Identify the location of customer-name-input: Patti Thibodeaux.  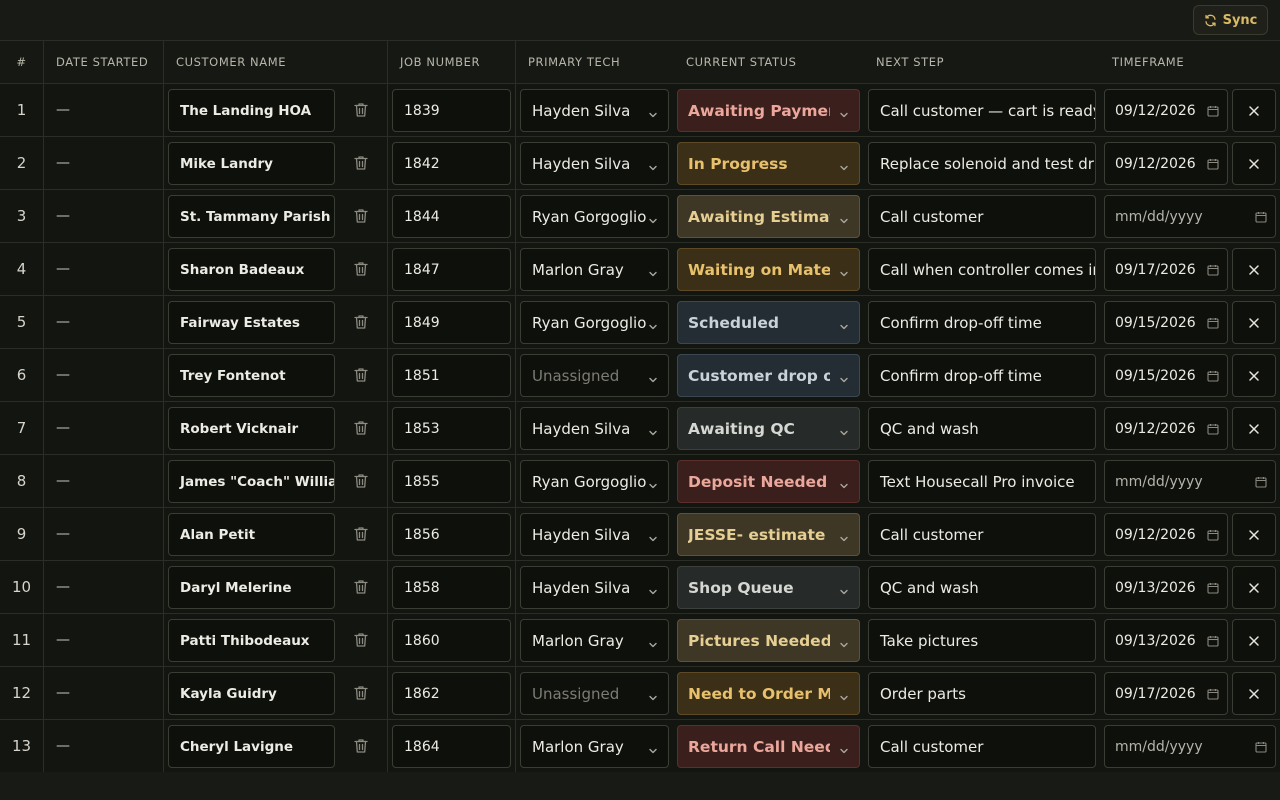
(251, 640).